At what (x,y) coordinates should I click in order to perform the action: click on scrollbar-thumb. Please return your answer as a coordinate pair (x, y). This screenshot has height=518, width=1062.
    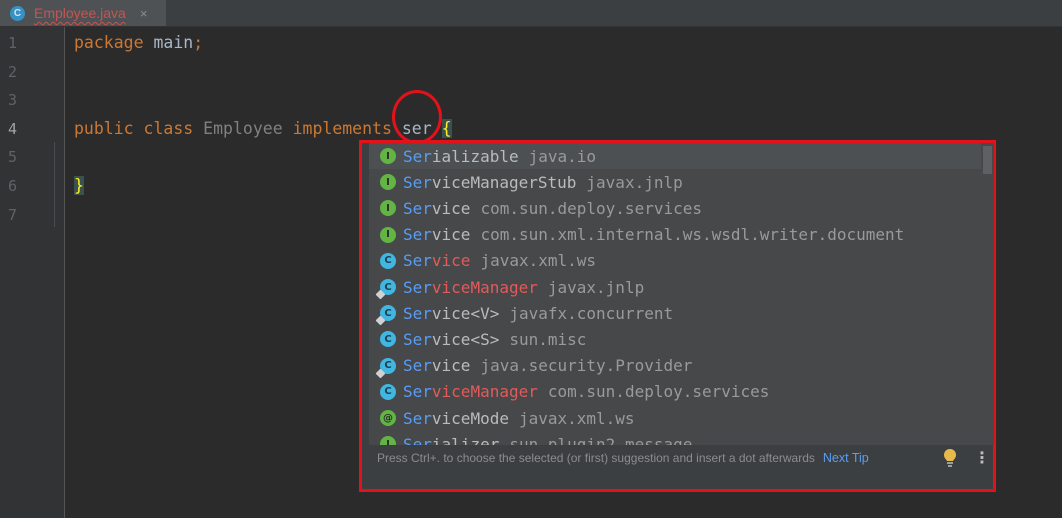
    Looking at the image, I should click on (987, 160).